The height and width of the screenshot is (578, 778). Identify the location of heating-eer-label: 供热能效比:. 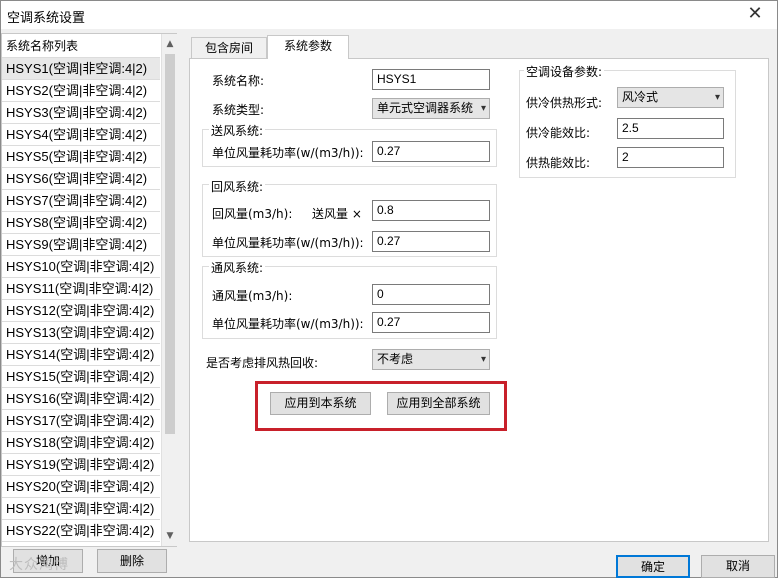
(558, 163).